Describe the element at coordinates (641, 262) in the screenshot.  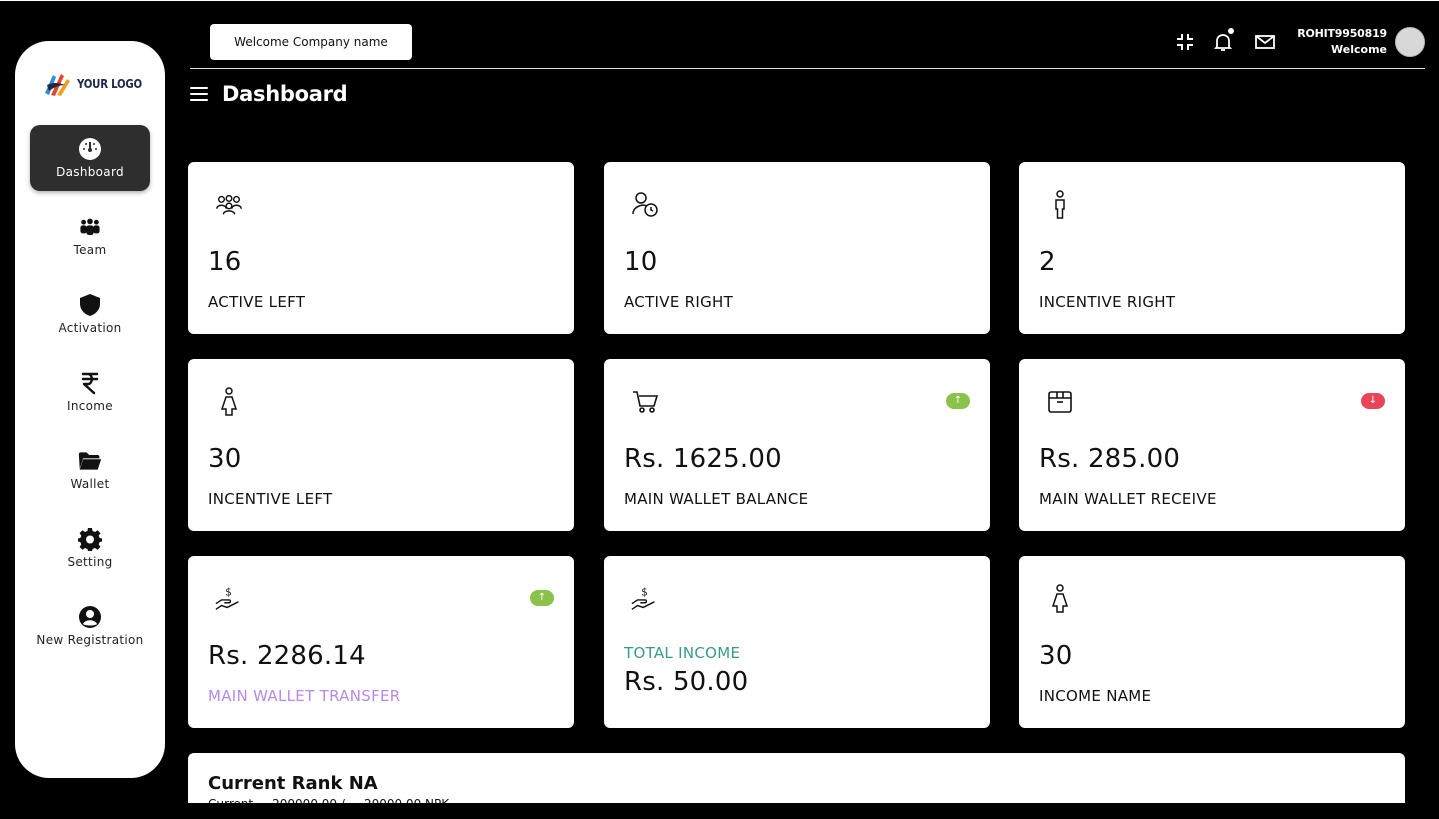
I see `stat-value: 10` at that location.